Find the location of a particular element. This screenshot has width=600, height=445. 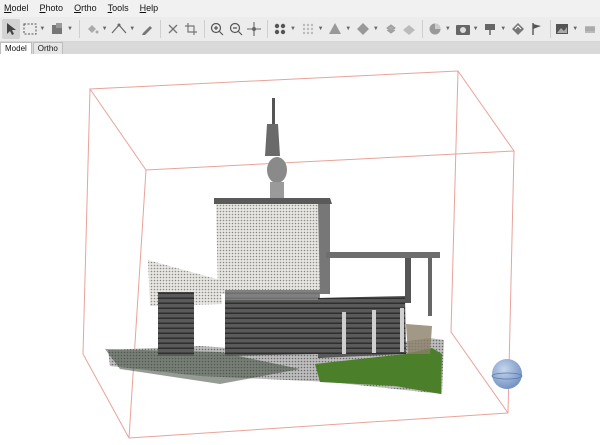

navigation-sphere is located at coordinates (507, 374).